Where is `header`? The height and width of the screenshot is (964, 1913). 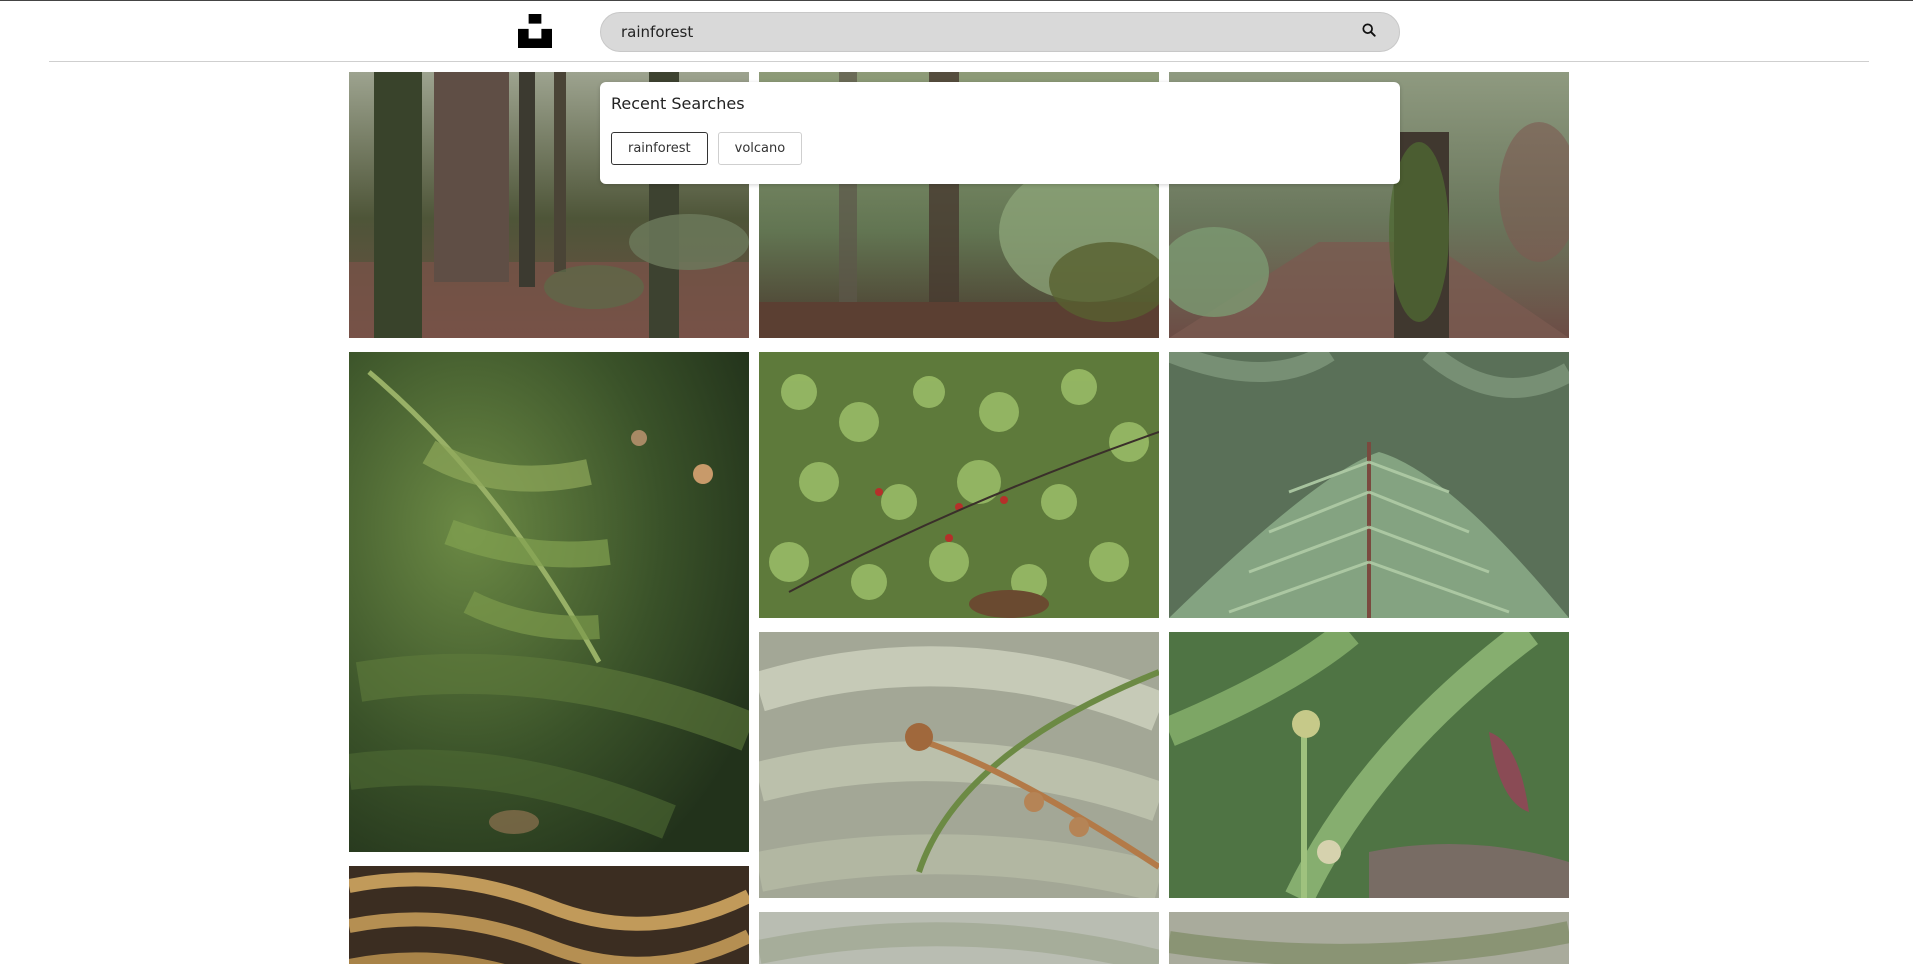 header is located at coordinates (956, 31).